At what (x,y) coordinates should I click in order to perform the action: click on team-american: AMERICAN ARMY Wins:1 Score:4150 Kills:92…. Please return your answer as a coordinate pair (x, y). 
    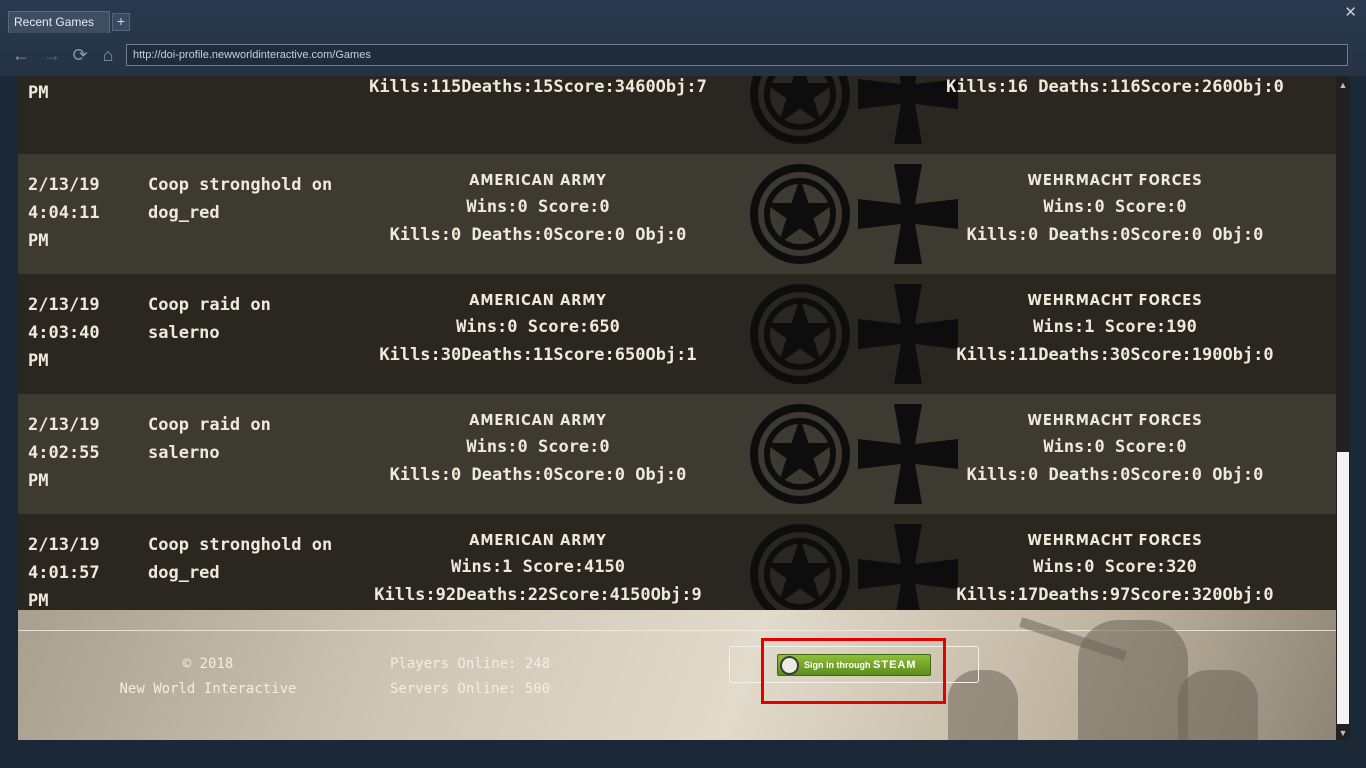
    Looking at the image, I should click on (538, 570).